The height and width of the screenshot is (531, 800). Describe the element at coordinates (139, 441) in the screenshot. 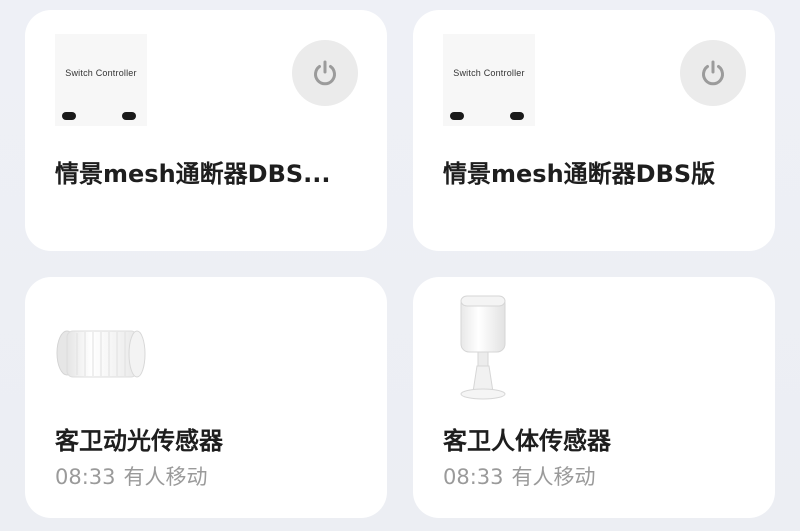

I see `device-name: 客卫动光传感器` at that location.